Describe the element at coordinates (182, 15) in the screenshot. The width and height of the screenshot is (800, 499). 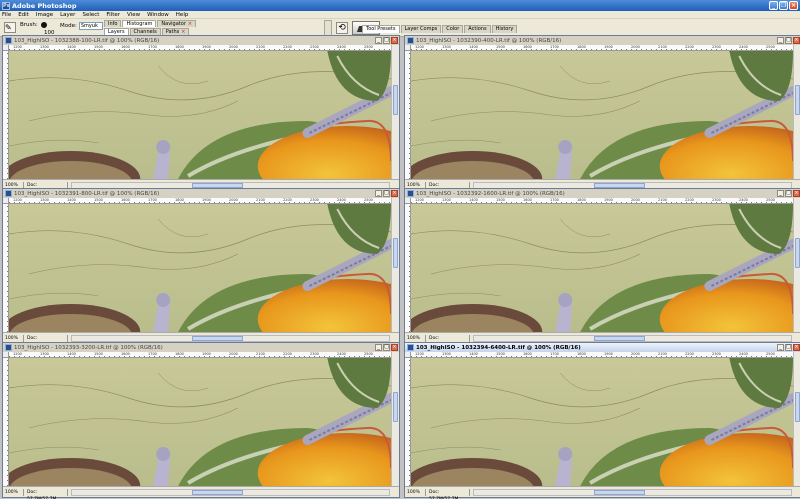
I see `menu-help: Help` at that location.